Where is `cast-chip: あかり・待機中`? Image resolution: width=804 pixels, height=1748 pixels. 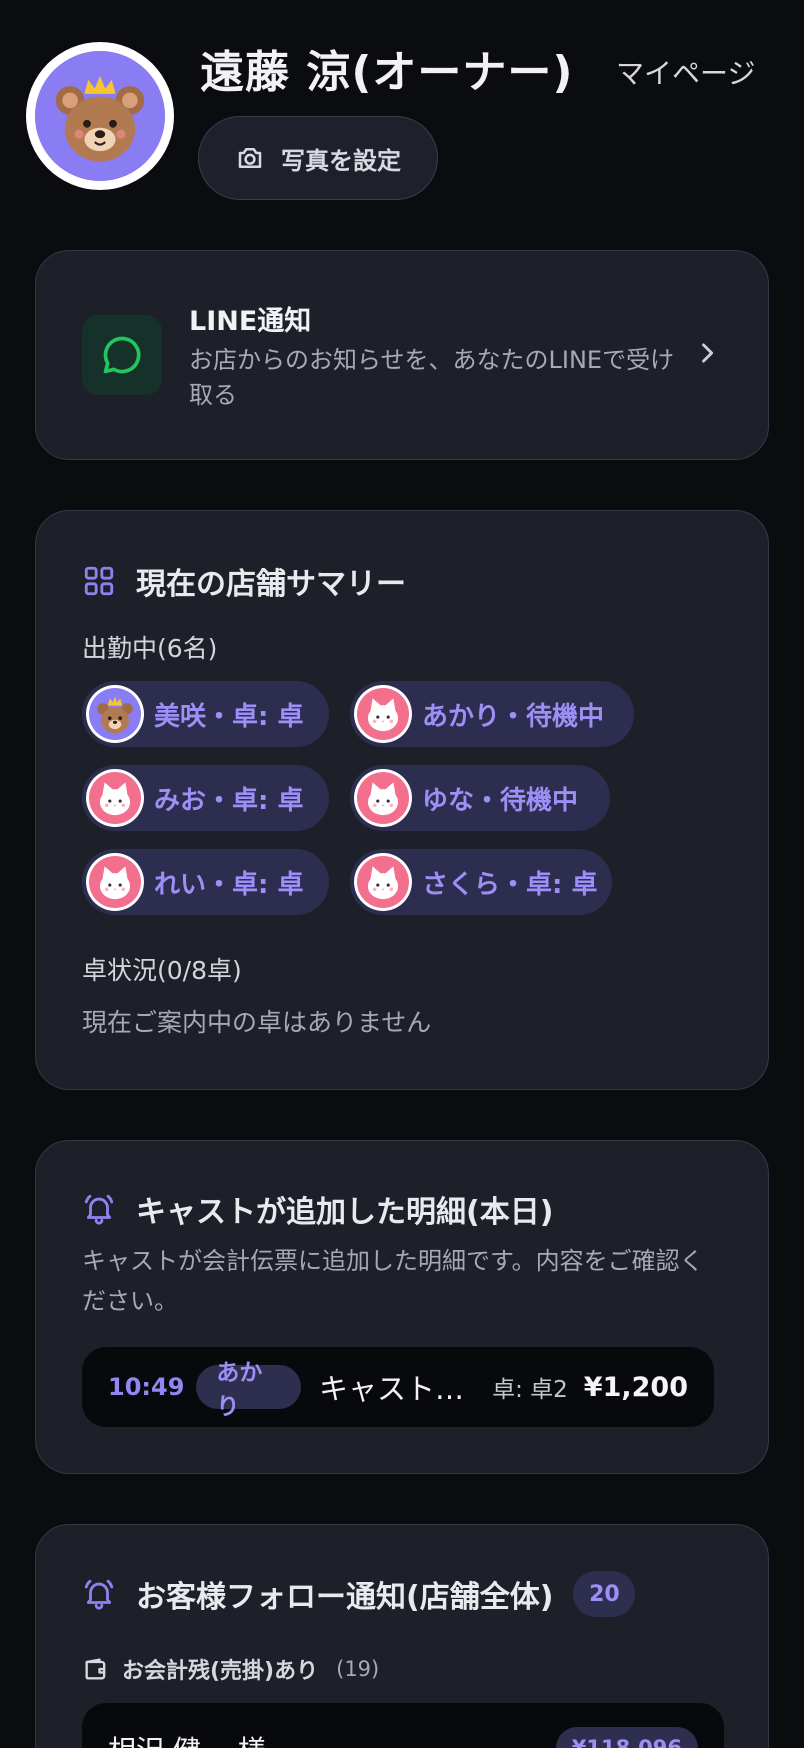
cast-chip: あかり・待機中 is located at coordinates (492, 714).